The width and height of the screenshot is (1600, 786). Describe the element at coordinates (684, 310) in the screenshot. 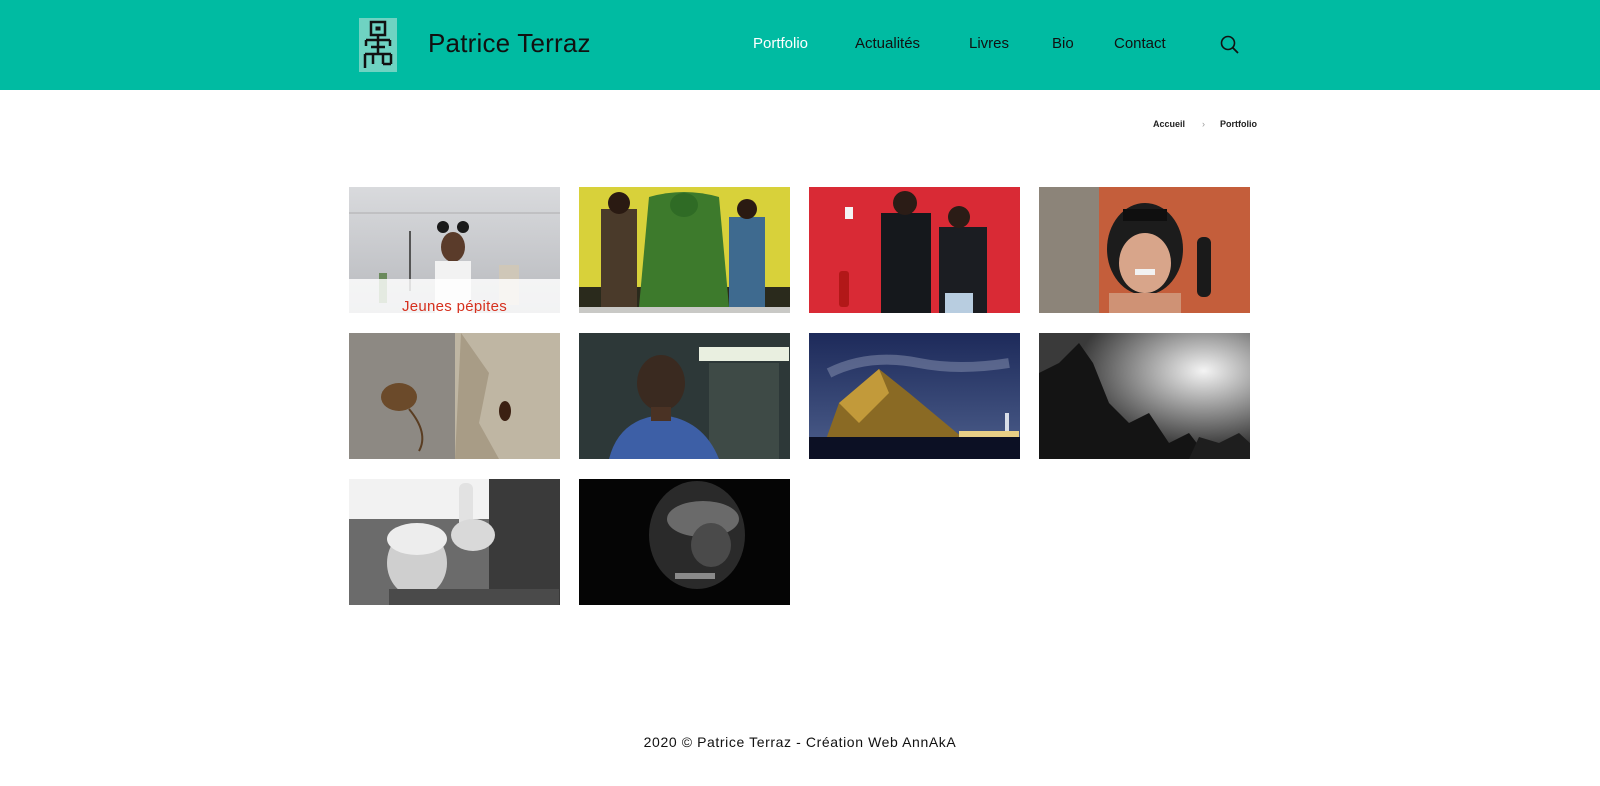

I see `tile-hover-bar` at that location.